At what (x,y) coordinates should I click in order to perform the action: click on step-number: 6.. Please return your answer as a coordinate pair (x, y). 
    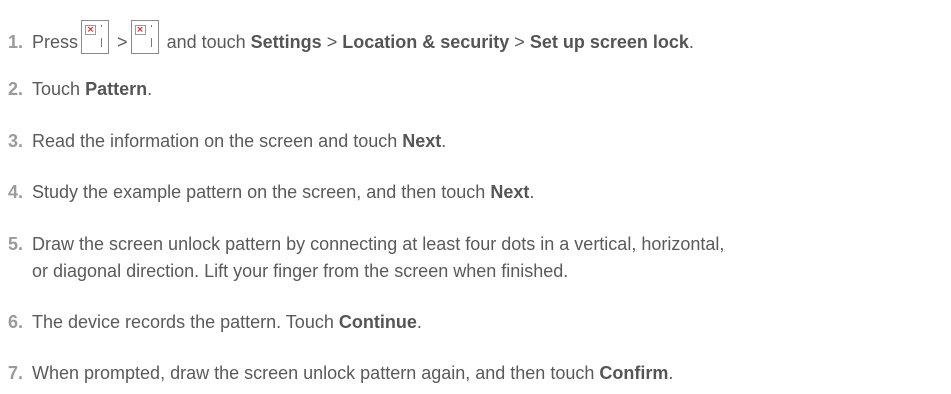
    Looking at the image, I should click on (16, 322).